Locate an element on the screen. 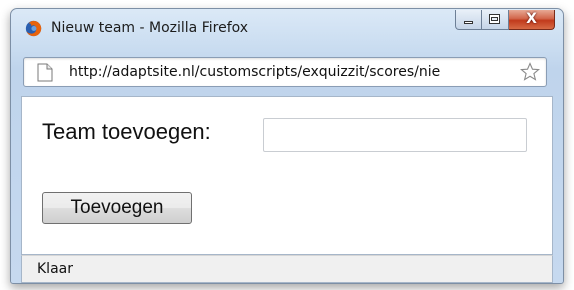  window-controls: X is located at coordinates (505, 21).